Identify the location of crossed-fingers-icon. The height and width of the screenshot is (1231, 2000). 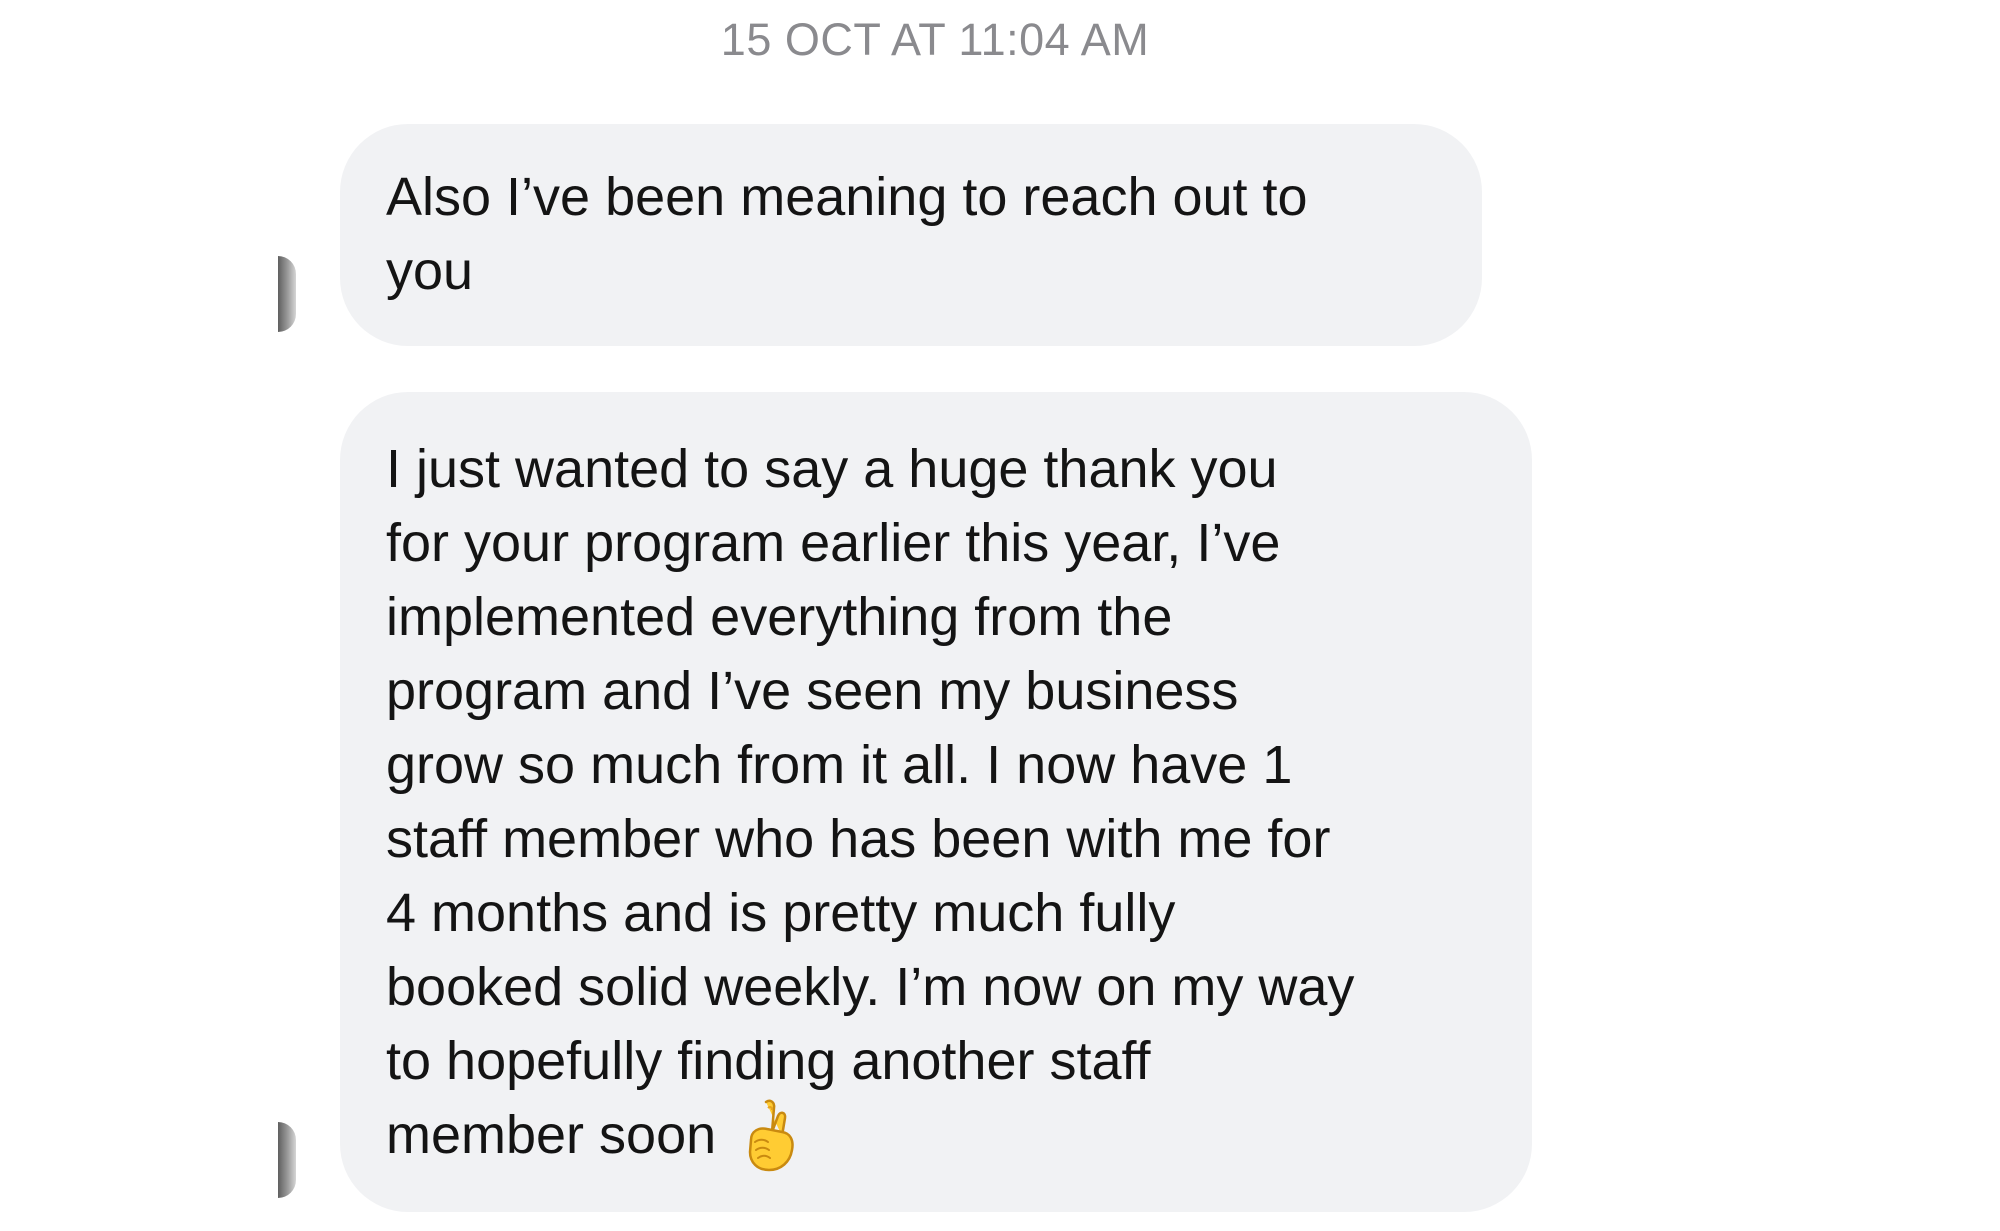
(771, 1135).